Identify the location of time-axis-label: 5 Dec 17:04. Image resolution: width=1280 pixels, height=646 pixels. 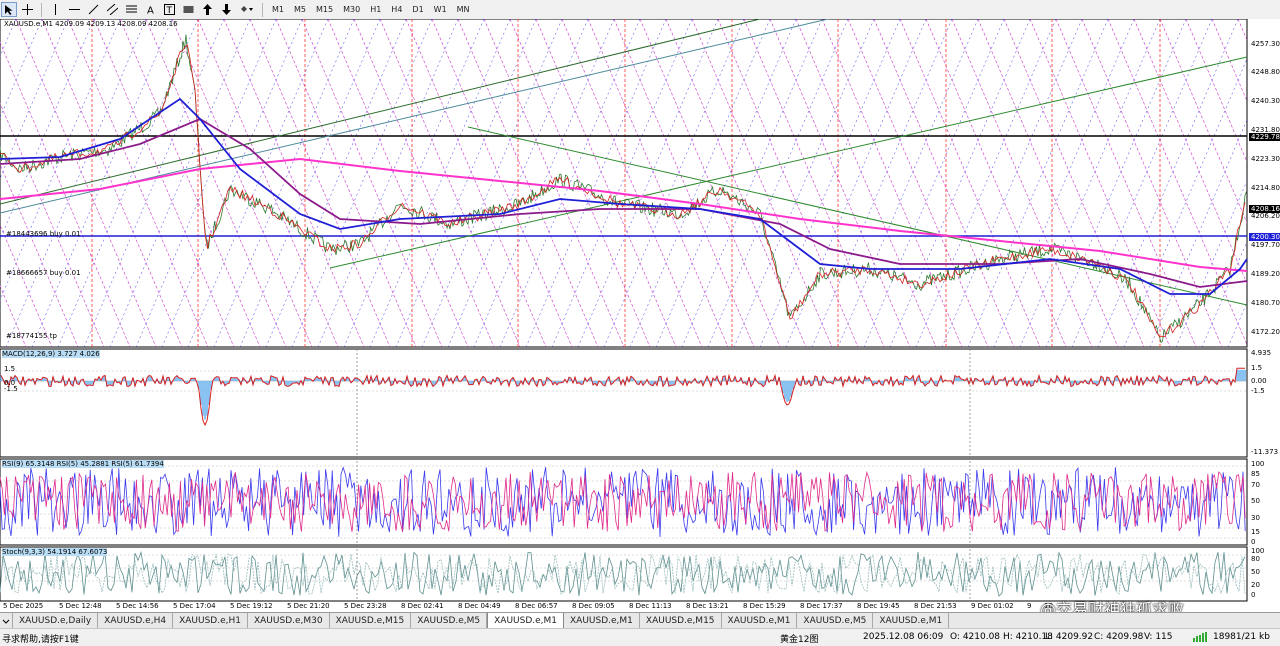
(194, 606).